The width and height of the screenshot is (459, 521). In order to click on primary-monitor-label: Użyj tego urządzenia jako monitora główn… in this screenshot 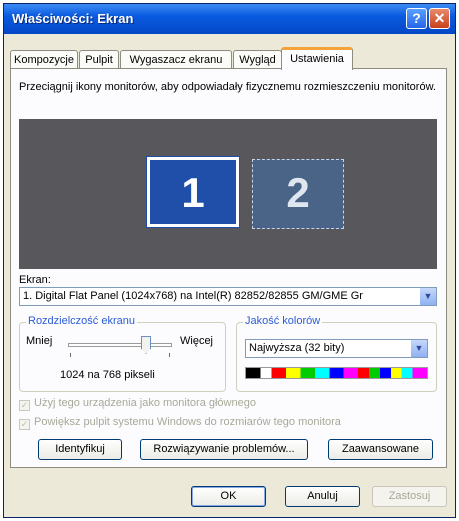, I will do `click(145, 403)`.